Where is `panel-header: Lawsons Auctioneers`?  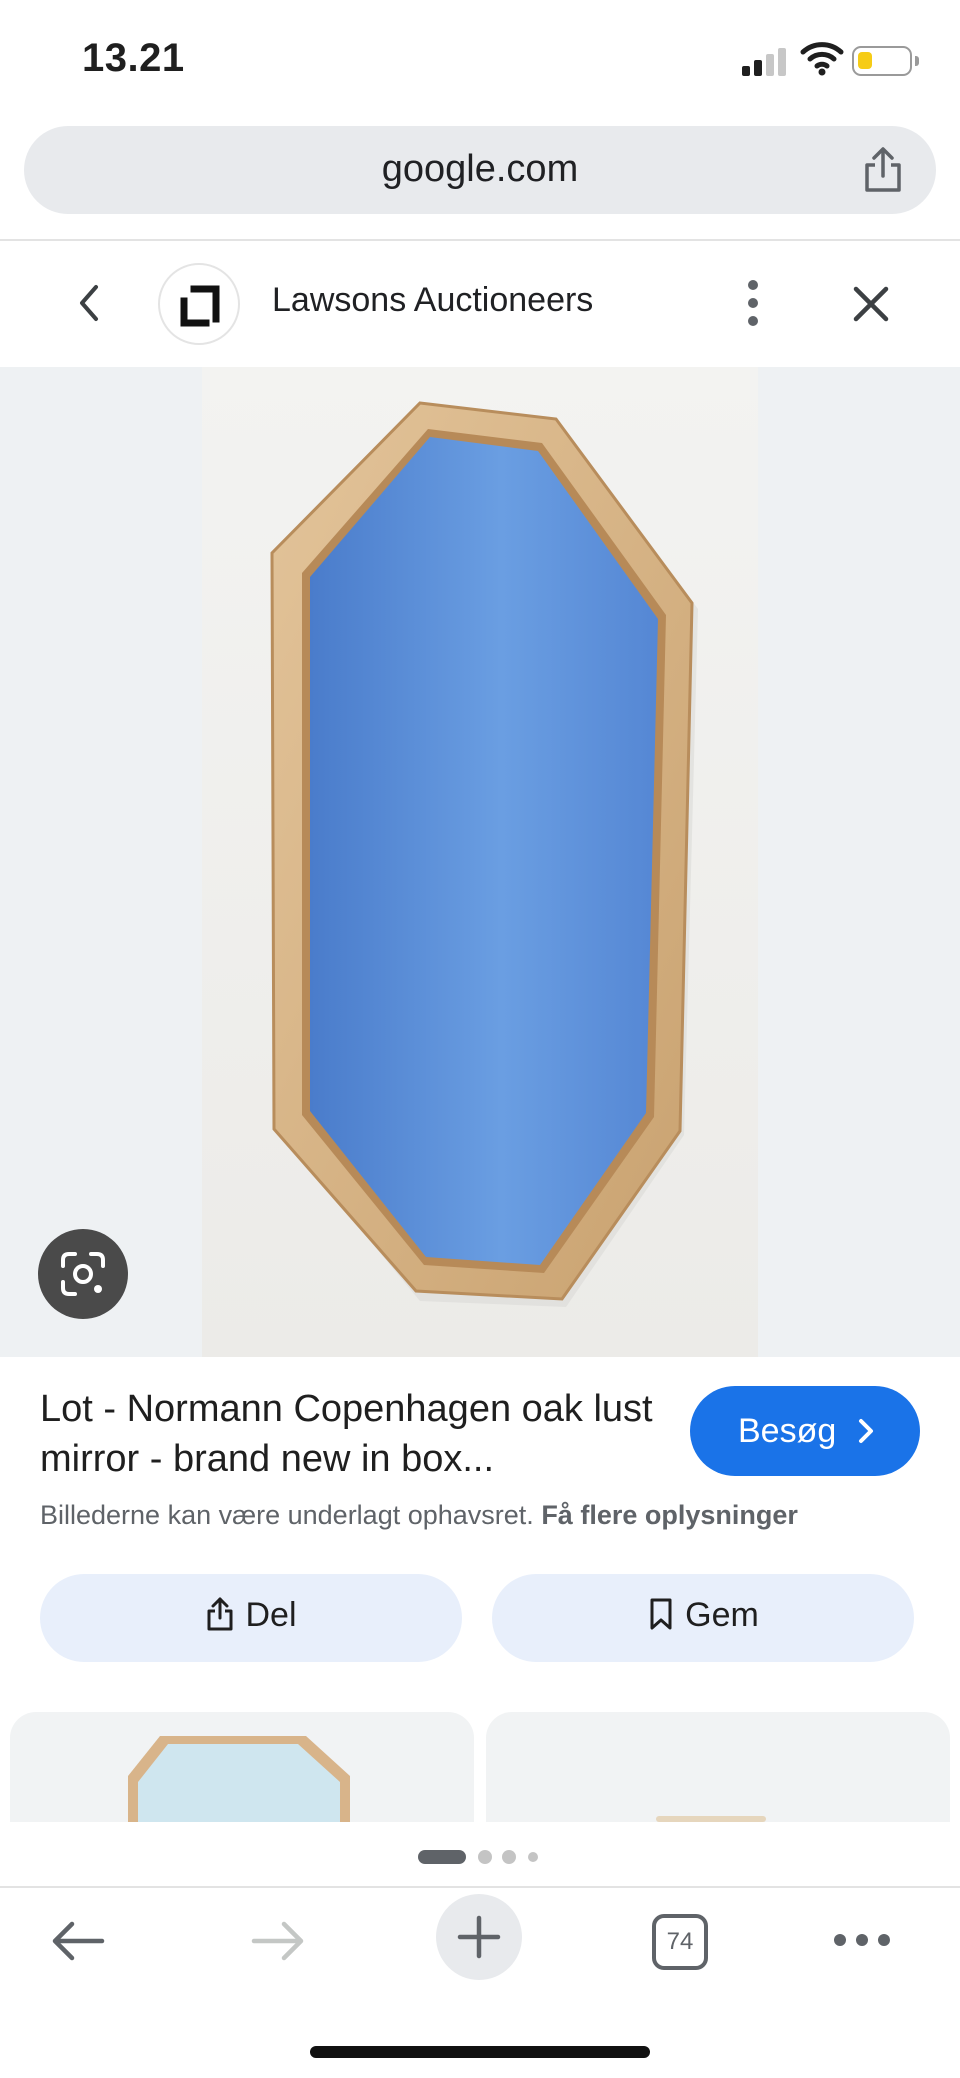
panel-header: Lawsons Auctioneers is located at coordinates (480, 304).